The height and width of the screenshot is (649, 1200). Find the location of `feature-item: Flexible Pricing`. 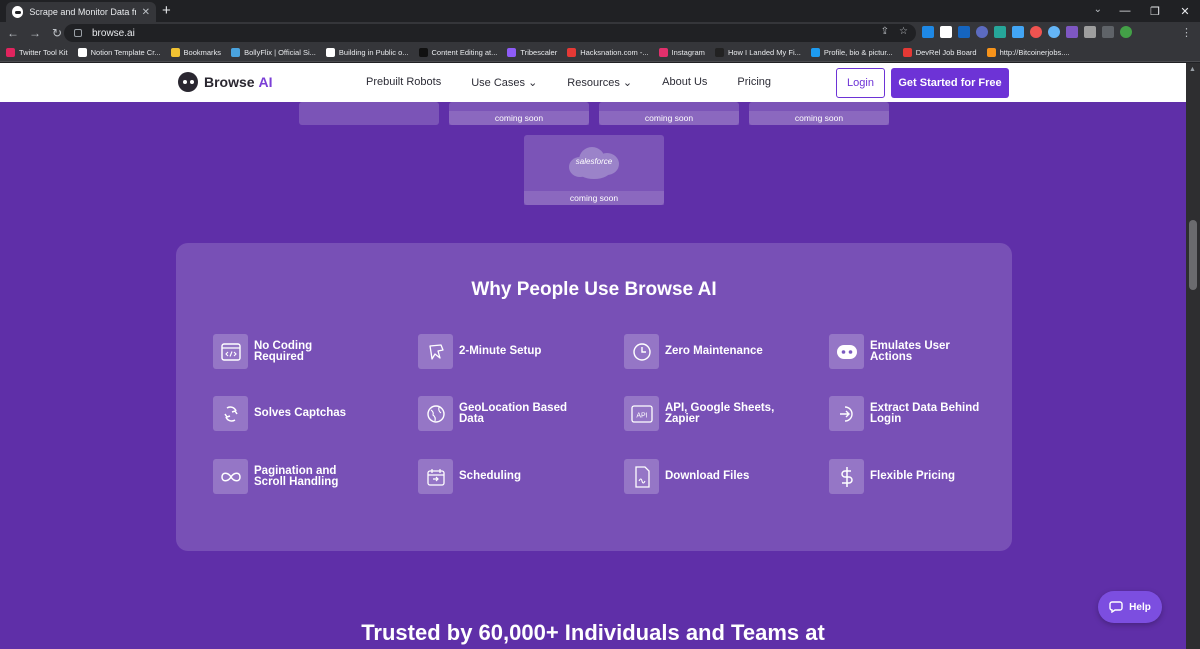

feature-item: Flexible Pricing is located at coordinates (904, 476).